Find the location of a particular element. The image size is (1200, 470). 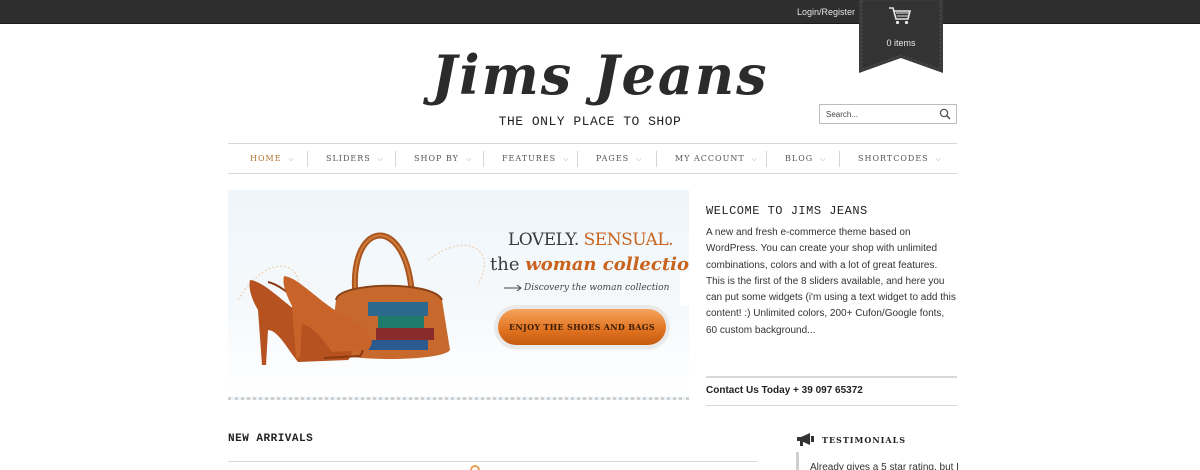

search-input is located at coordinates (881, 114).